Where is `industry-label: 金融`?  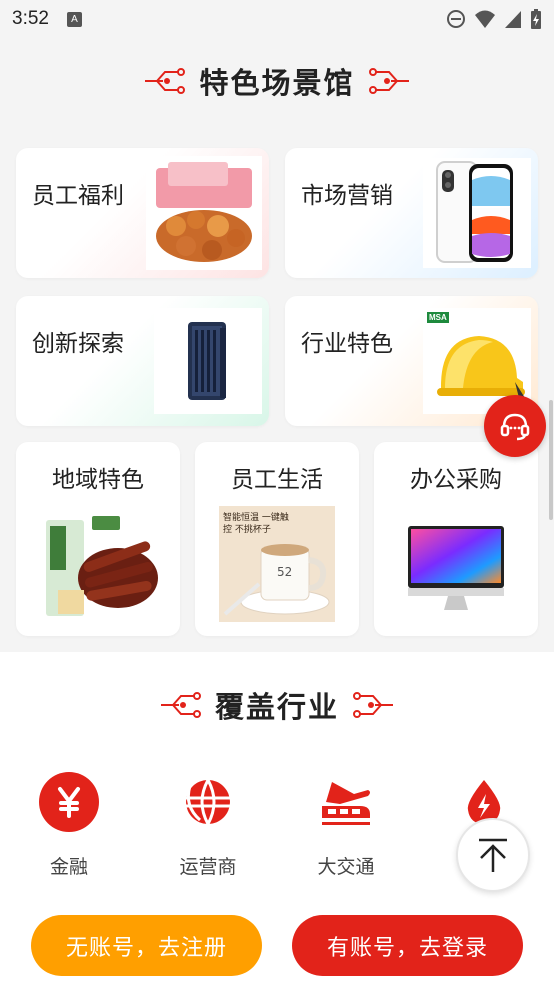 industry-label: 金融 is located at coordinates (68, 867).